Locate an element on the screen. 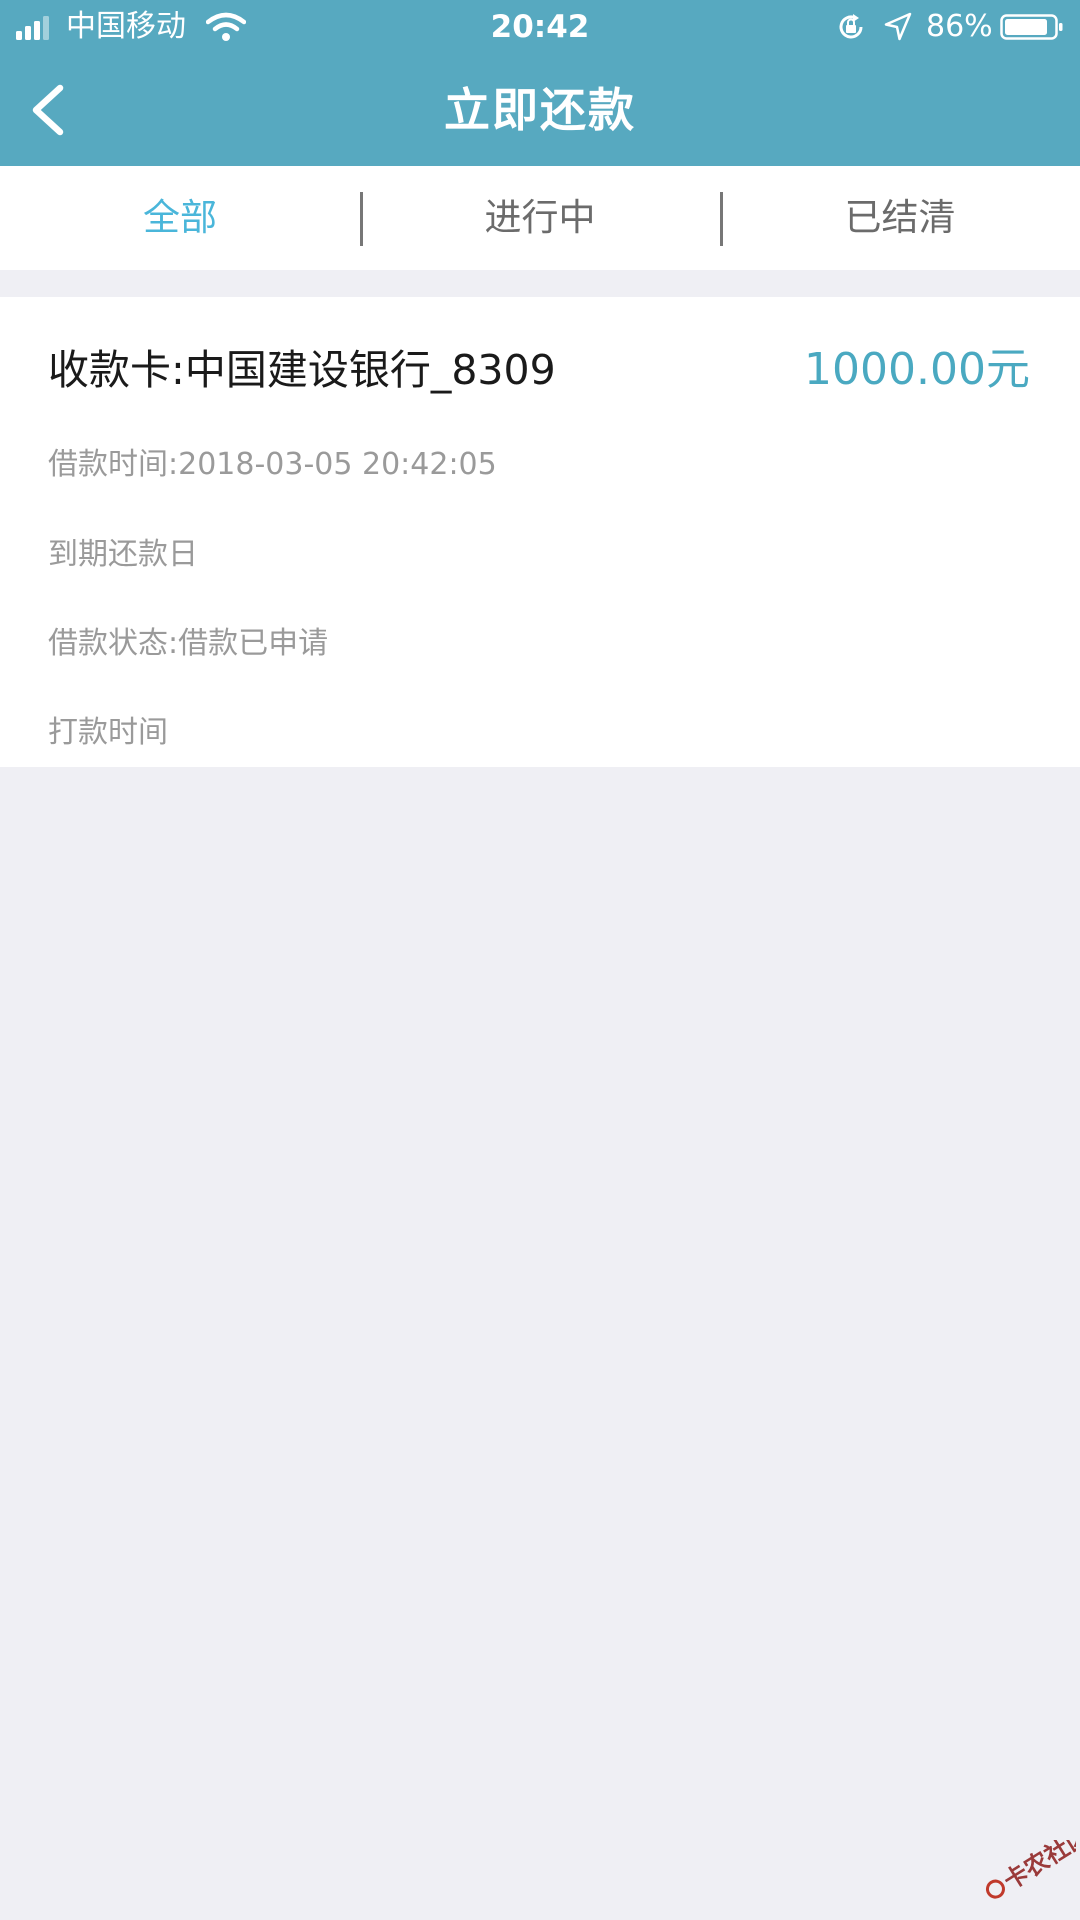 The image size is (1080, 1920). payout-time-label: 打款时间 is located at coordinates (108, 732).